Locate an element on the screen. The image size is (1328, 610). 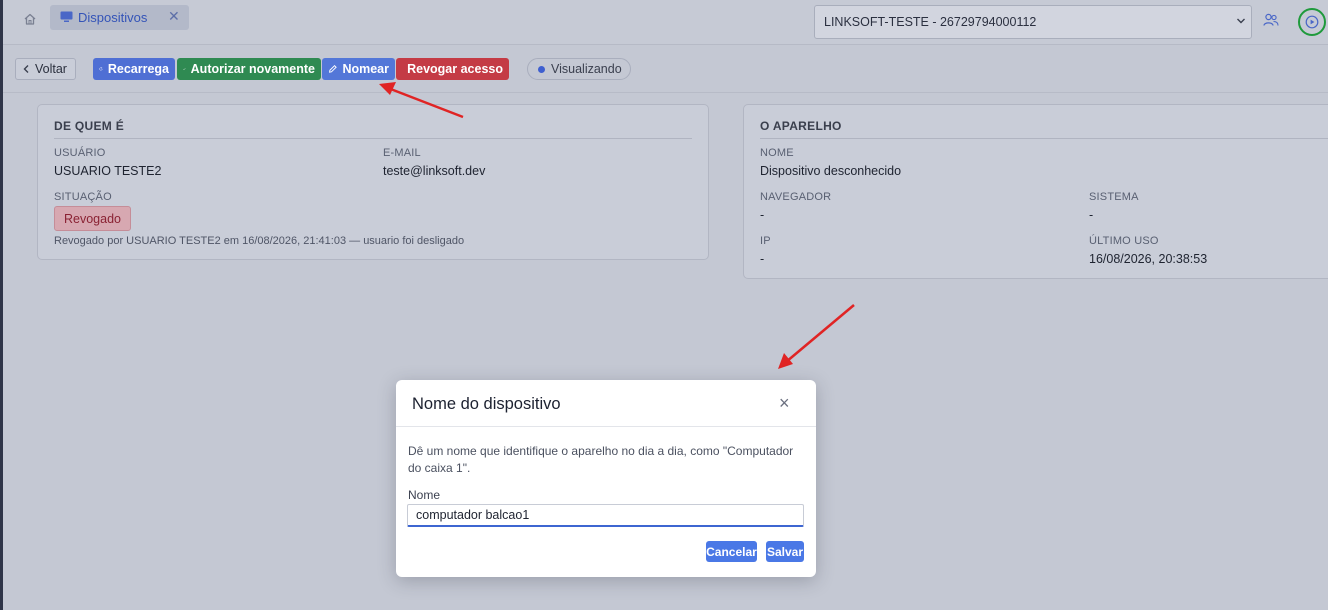
device-name-input is located at coordinates (605, 515).